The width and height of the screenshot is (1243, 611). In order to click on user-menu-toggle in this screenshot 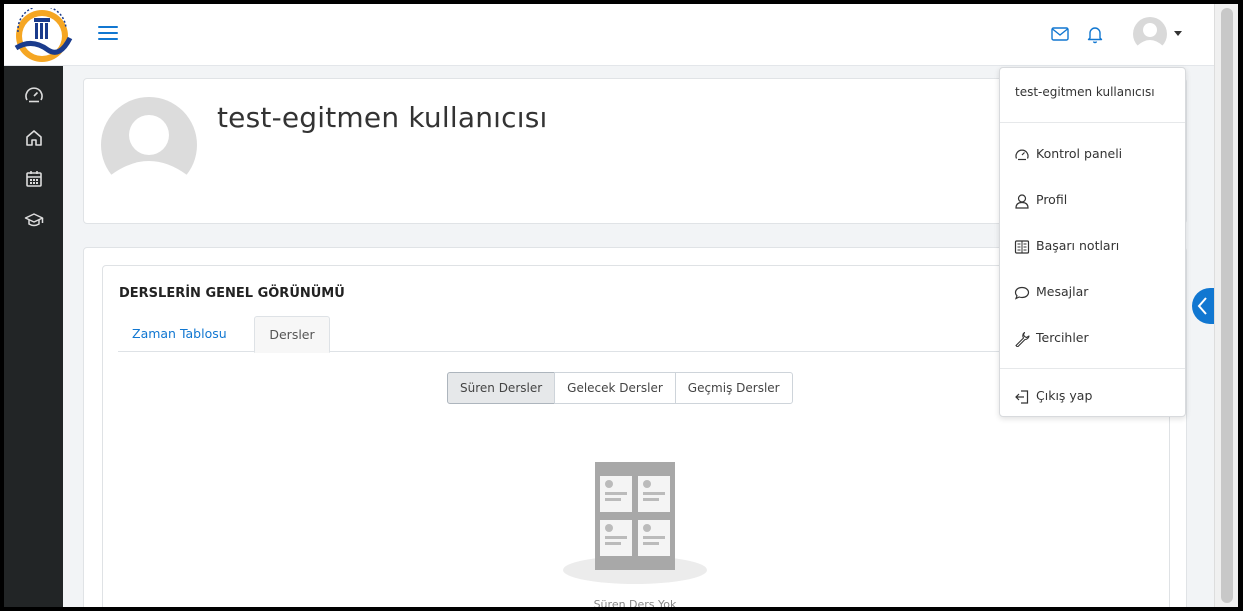, I will do `click(1158, 34)`.